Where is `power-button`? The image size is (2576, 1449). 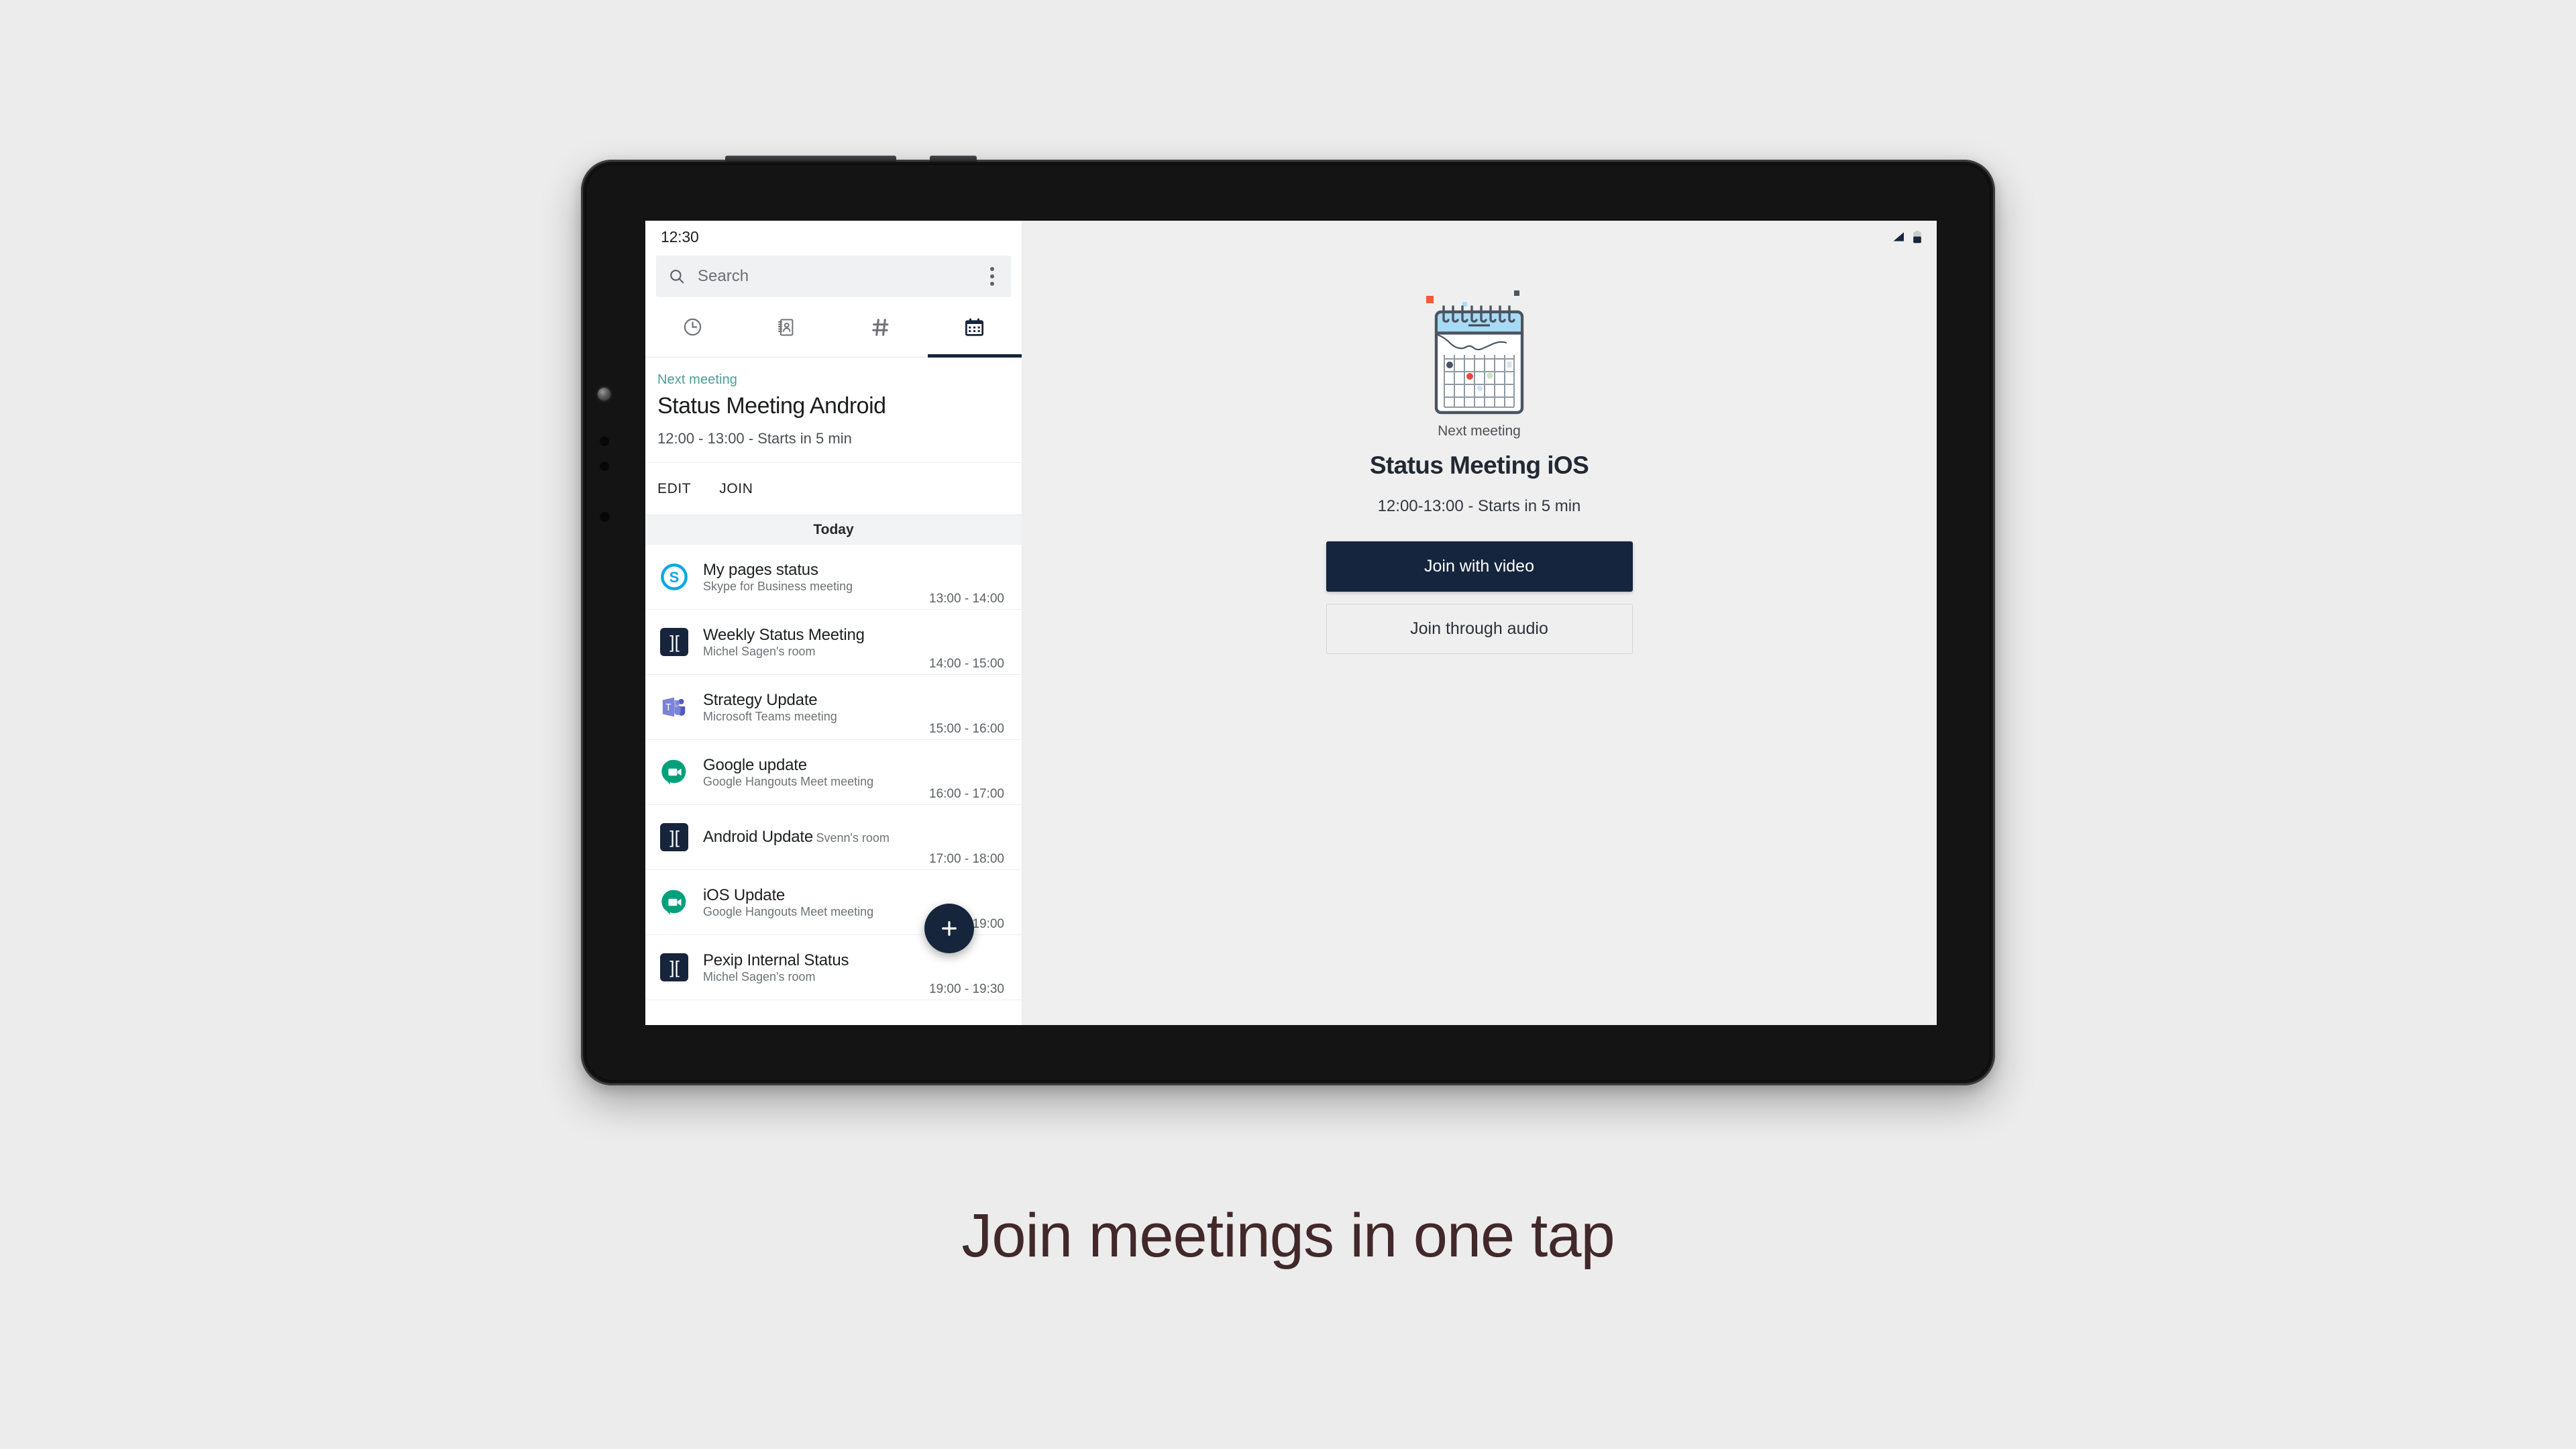 power-button is located at coordinates (810, 159).